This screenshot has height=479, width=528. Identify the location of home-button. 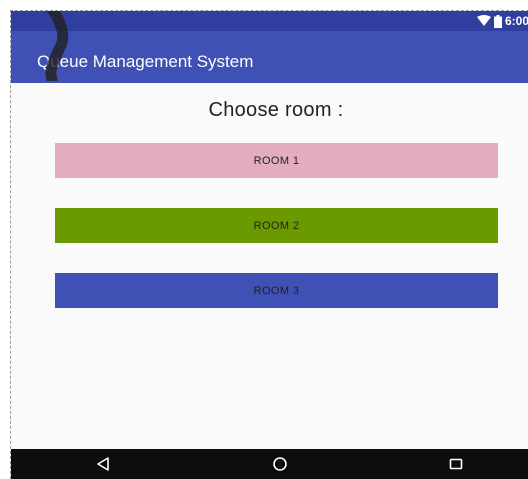
(280, 464).